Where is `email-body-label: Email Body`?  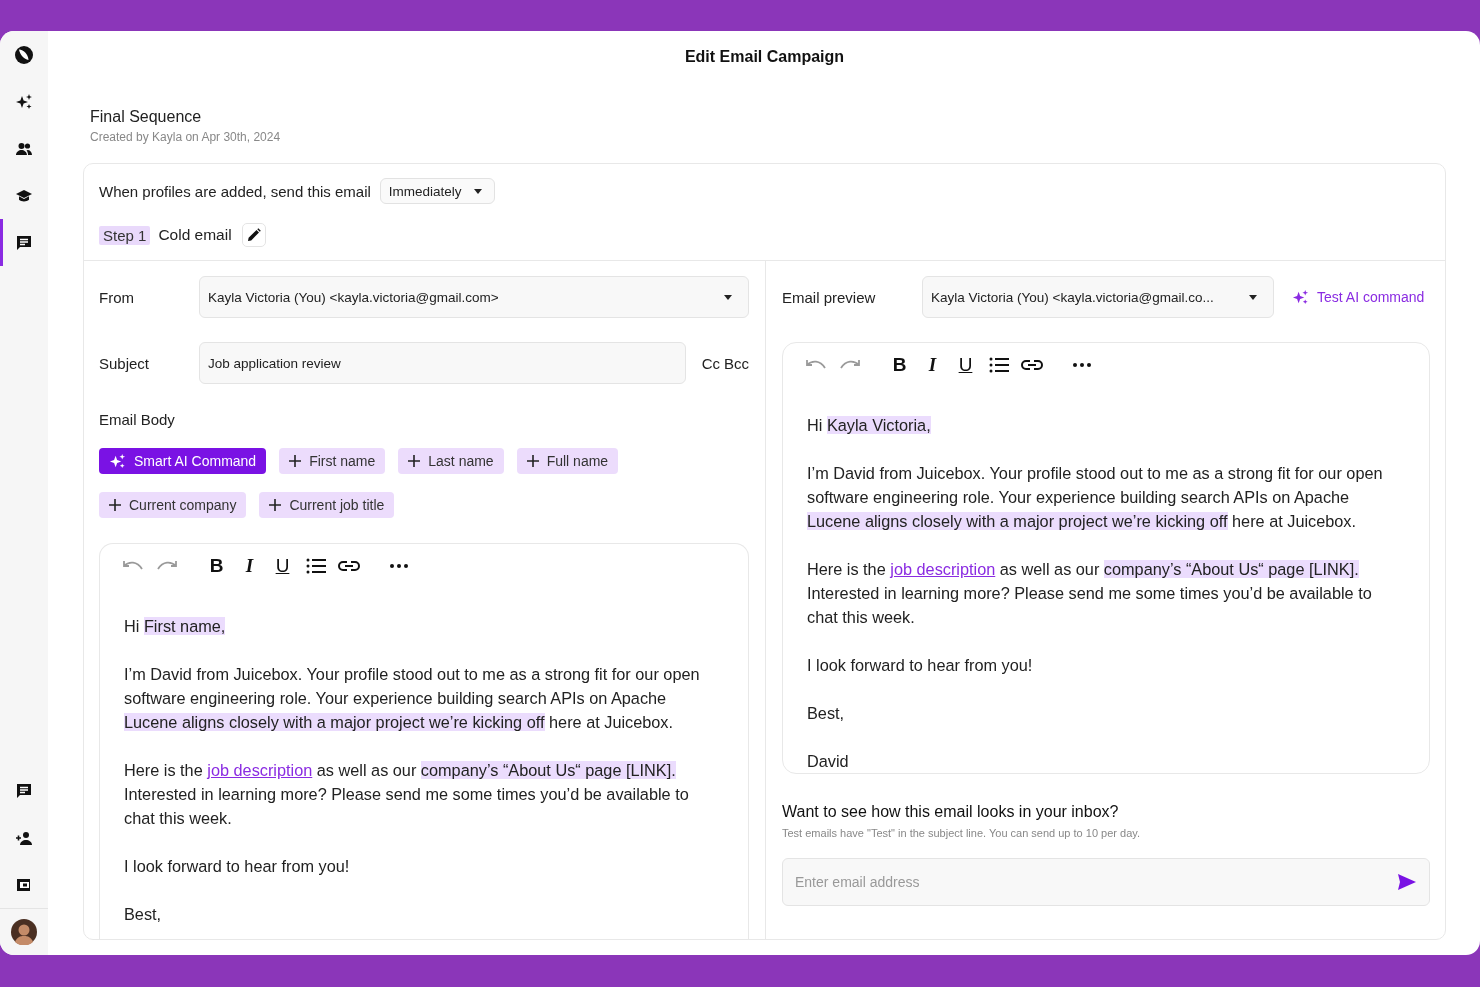
email-body-label: Email Body is located at coordinates (137, 420).